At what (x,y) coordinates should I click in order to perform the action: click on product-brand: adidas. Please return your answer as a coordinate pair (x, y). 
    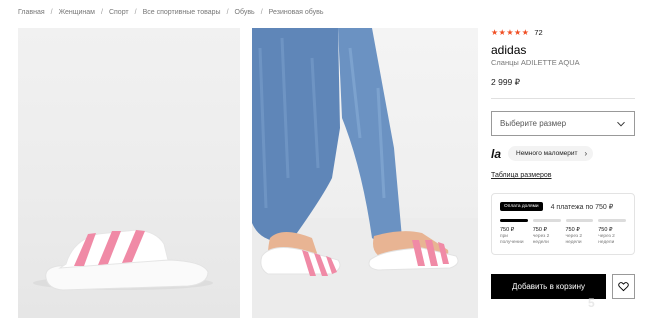
    Looking at the image, I should click on (508, 50).